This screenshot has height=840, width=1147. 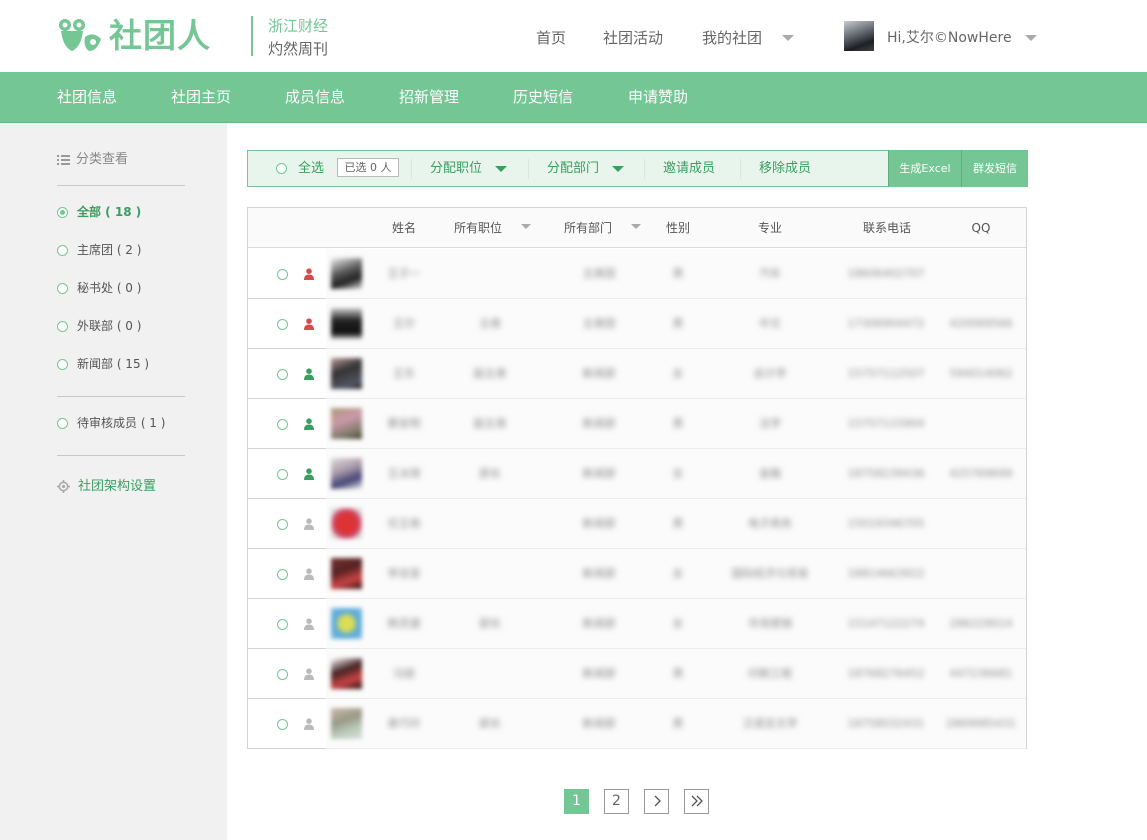 I want to click on last-page-button, so click(x=696, y=801).